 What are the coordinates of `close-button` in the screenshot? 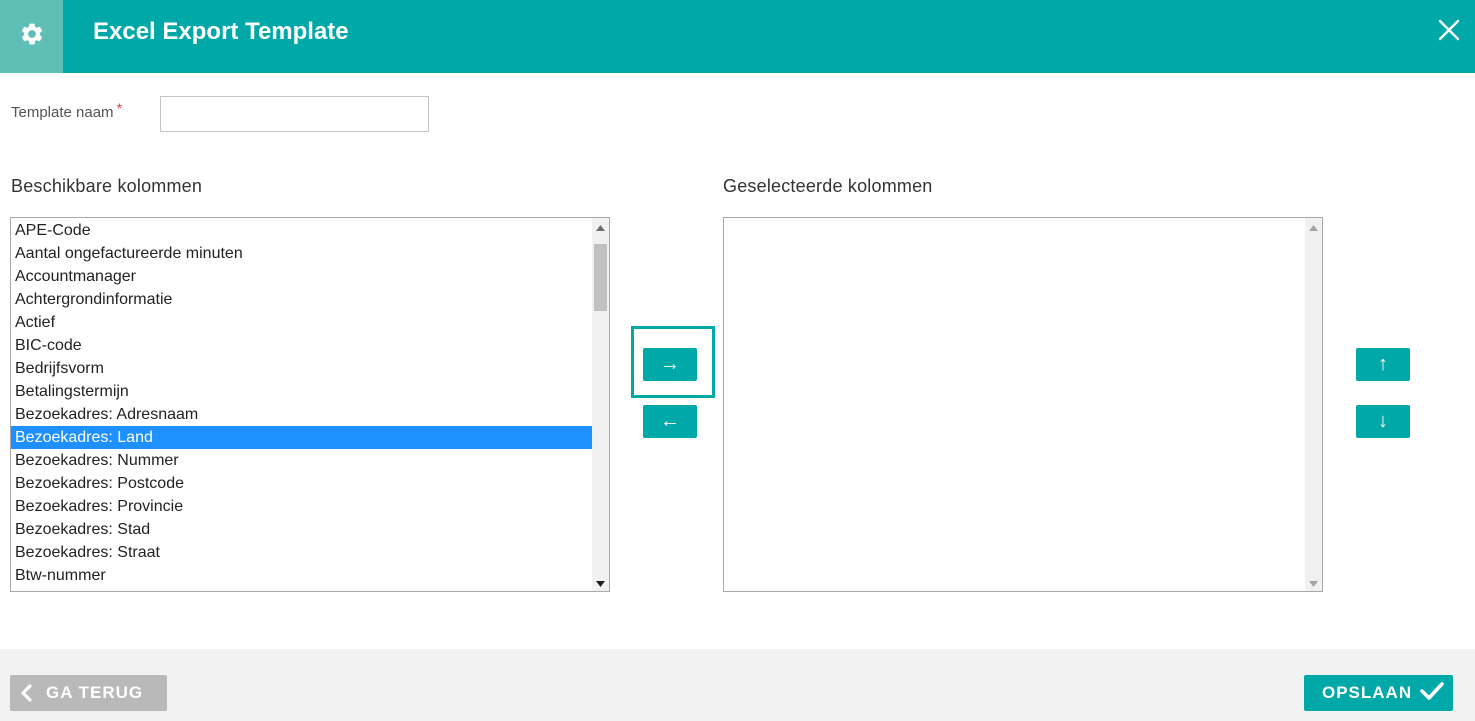 It's located at (1449, 30).